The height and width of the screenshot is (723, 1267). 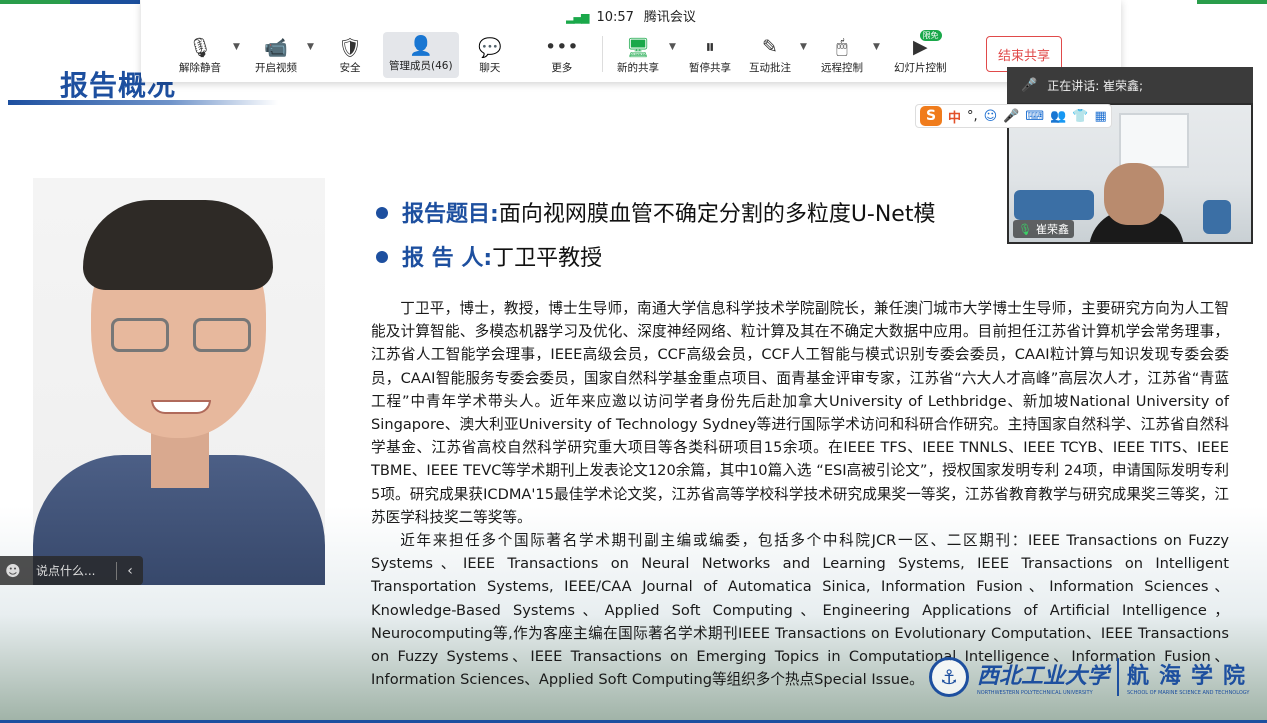 I want to click on emoji-face-icon: ☻, so click(x=13, y=571).